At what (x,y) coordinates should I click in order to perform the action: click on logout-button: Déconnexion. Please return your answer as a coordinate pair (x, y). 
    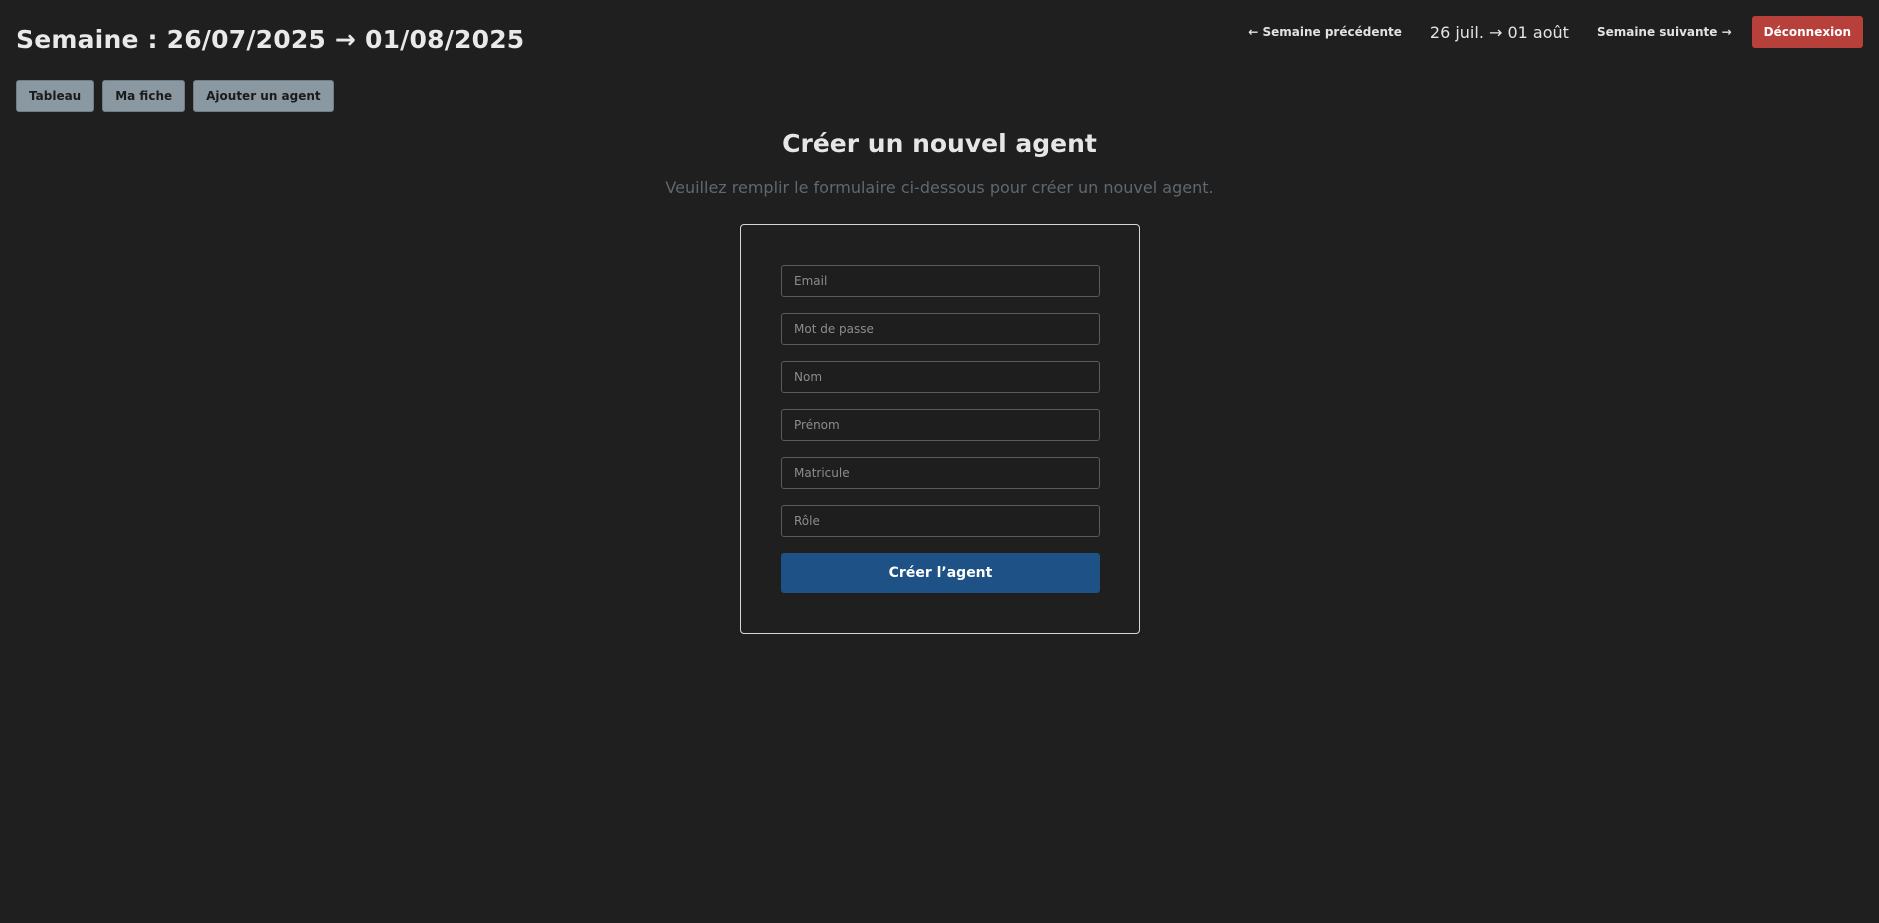
    Looking at the image, I should click on (1807, 32).